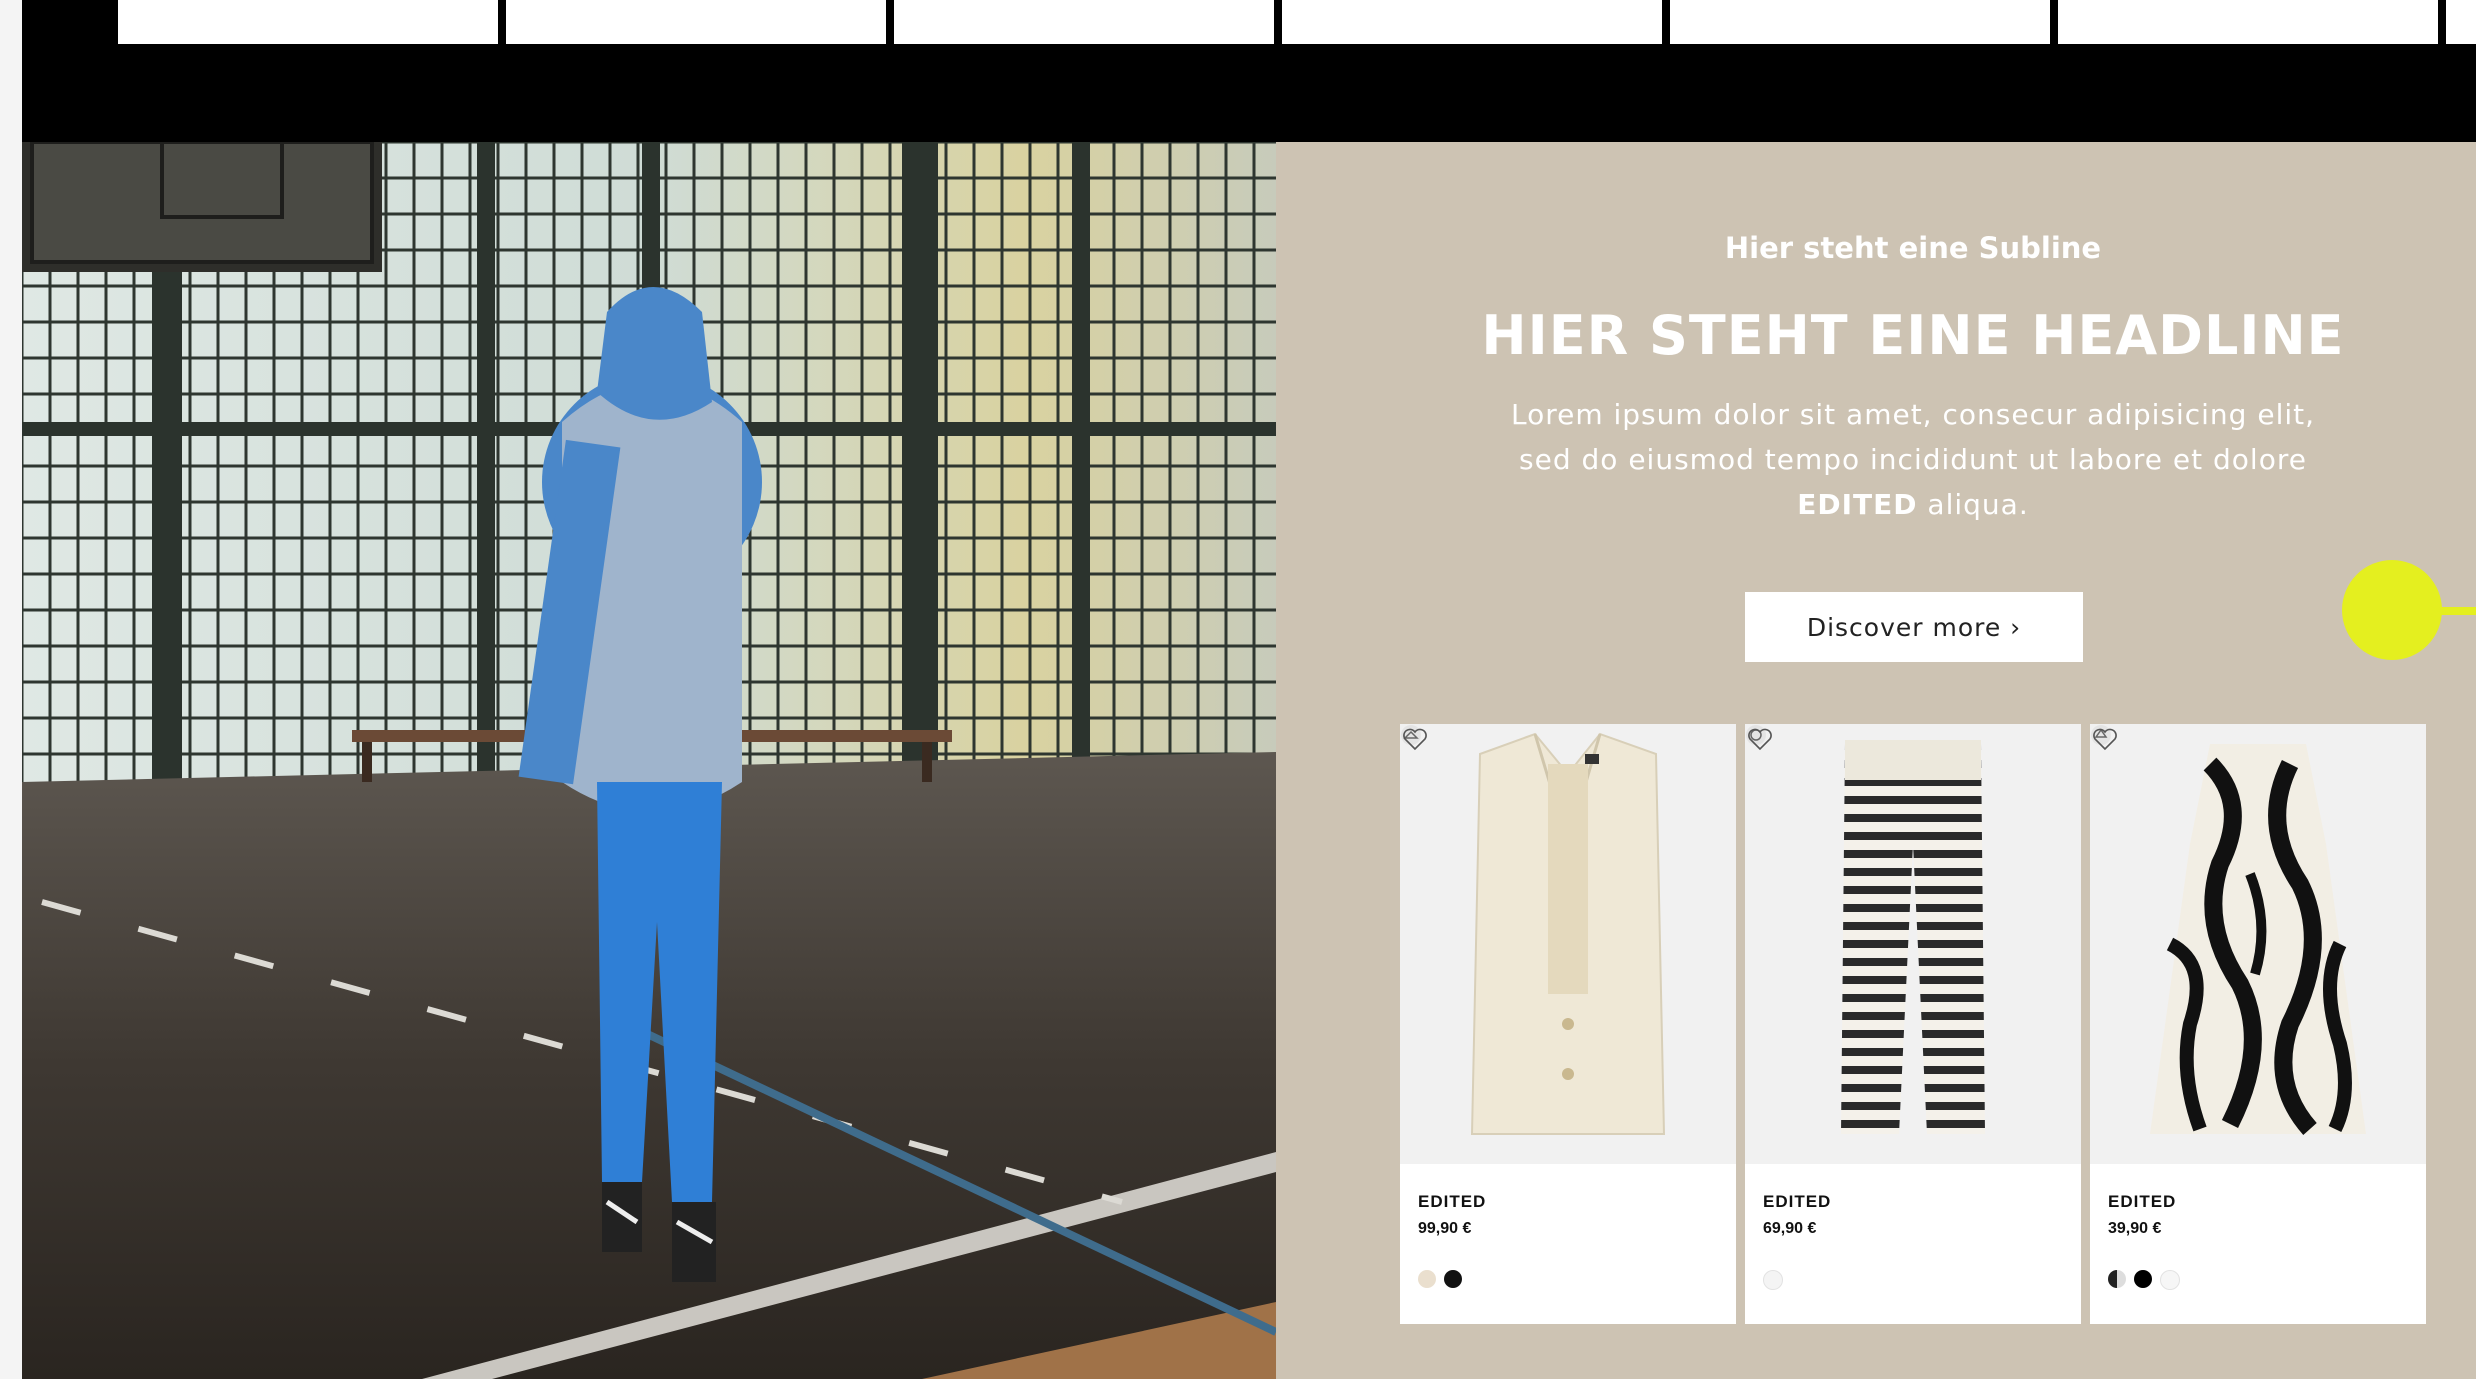 The image size is (2476, 1379). What do you see at coordinates (2258, 939) in the screenshot?
I see `zebra-top-illustration` at bounding box center [2258, 939].